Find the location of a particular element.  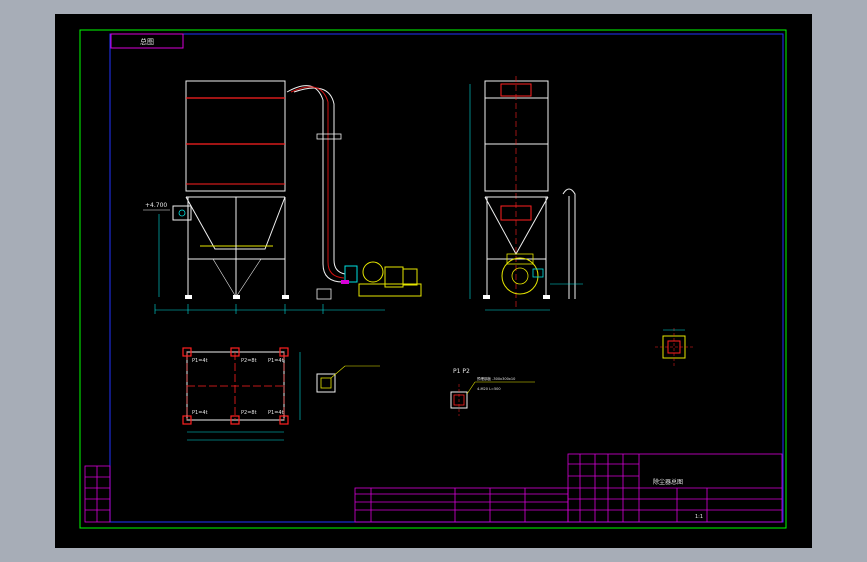

corner-tag-text: 总图 is located at coordinates (147, 41).